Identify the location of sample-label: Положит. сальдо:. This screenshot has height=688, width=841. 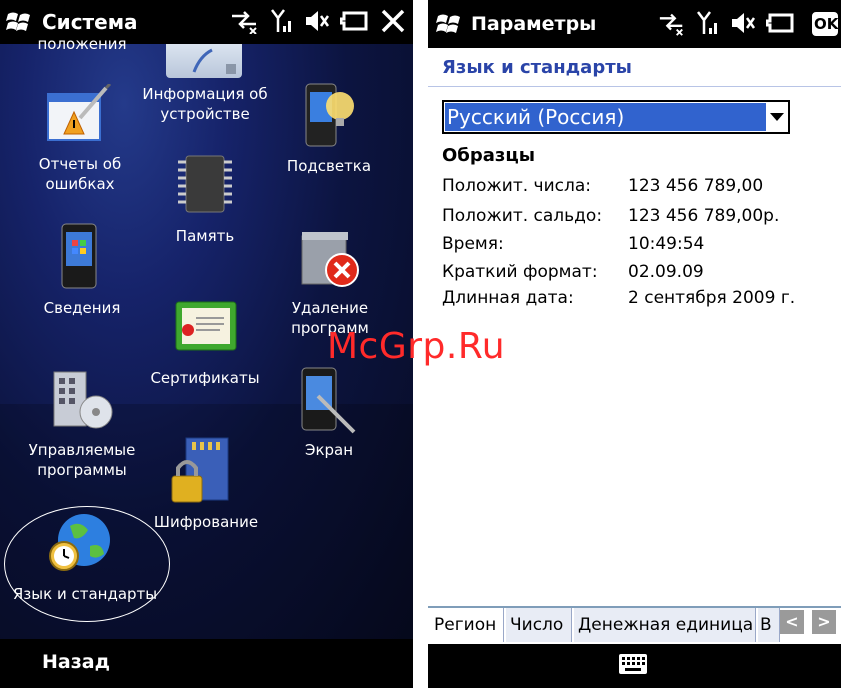
(522, 216).